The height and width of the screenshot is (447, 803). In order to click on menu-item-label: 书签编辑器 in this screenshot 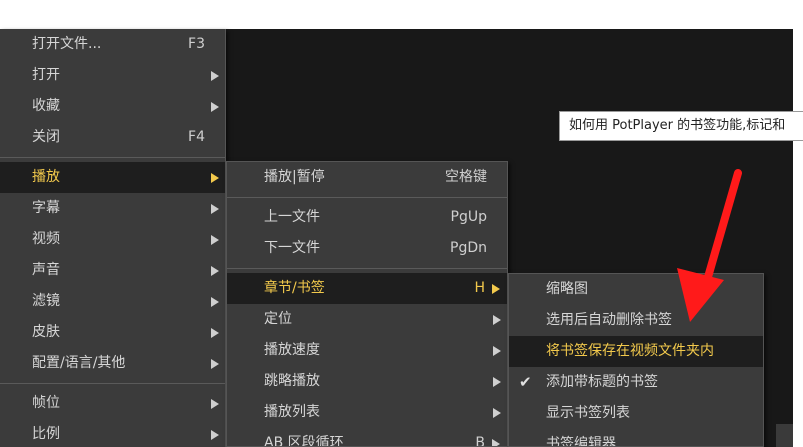, I will do `click(581, 441)`.